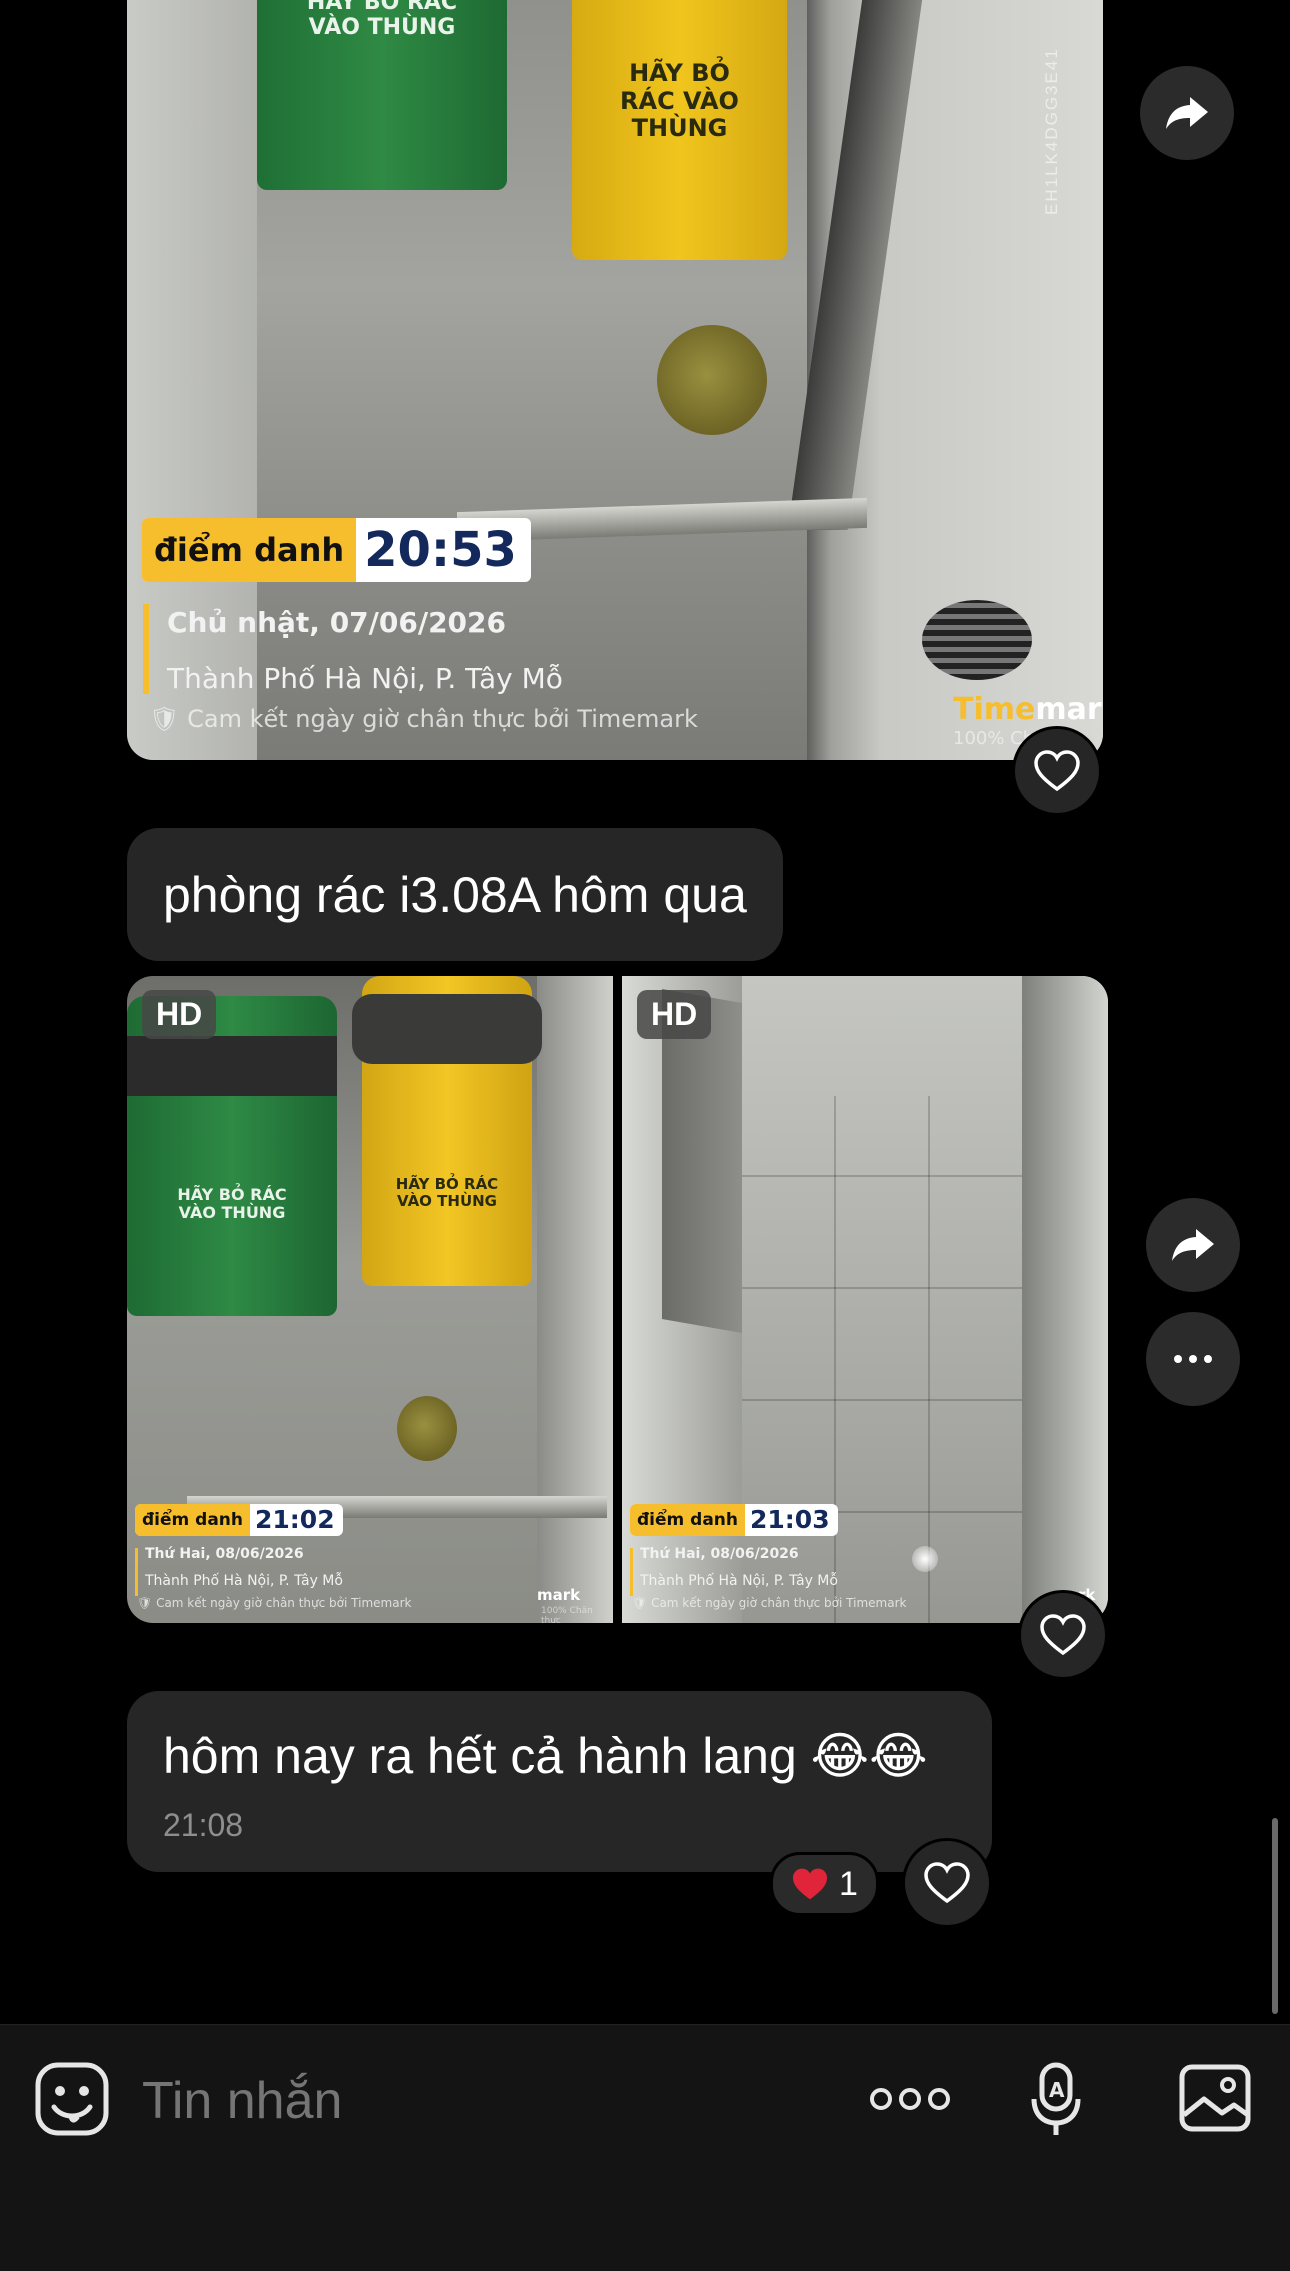 The height and width of the screenshot is (2271, 1290). I want to click on stamp-date-right: Thứ Hai, 08/06/2026, so click(719, 1554).